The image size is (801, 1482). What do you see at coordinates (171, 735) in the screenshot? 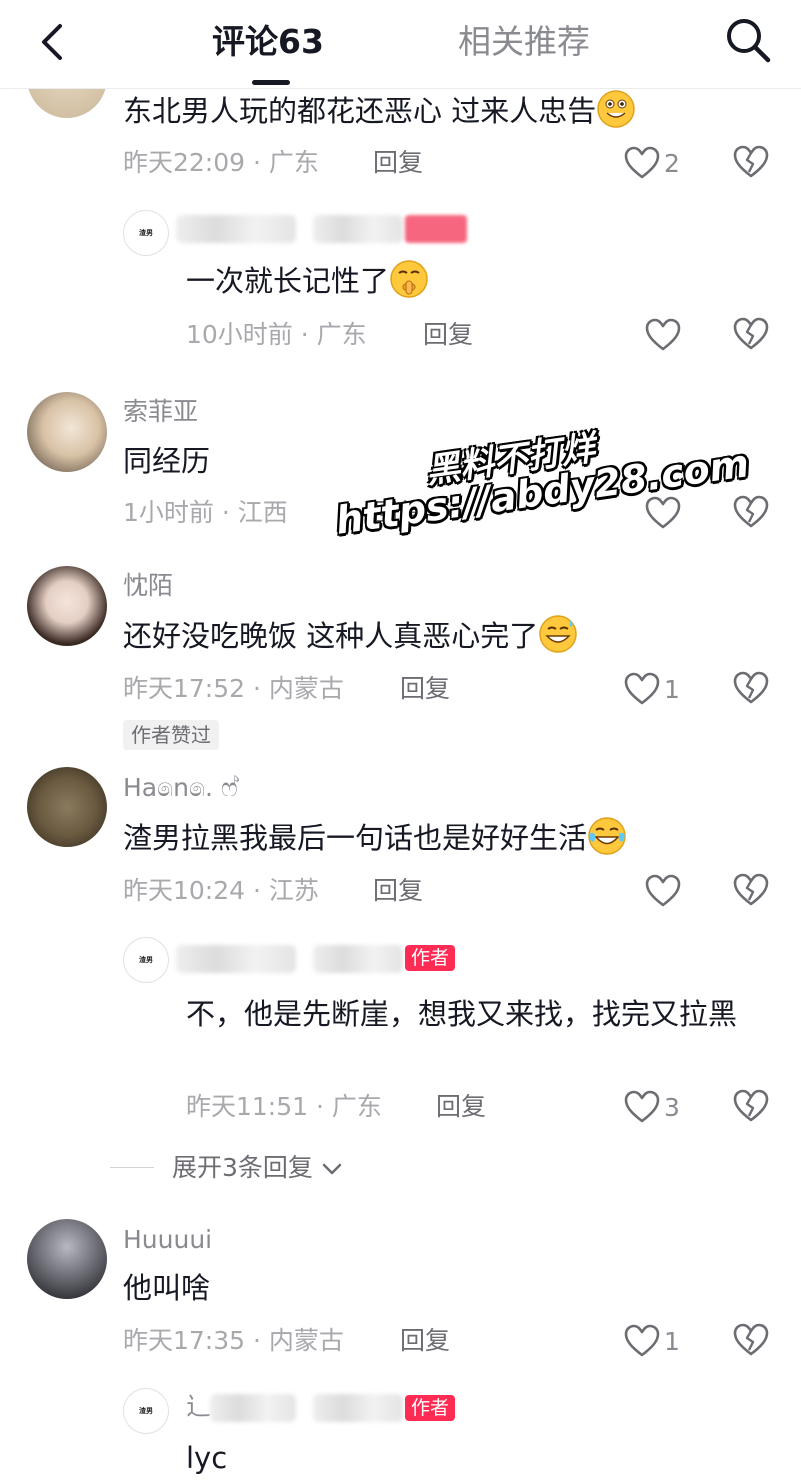
I see `author-liked-badge: 作者赞过` at bounding box center [171, 735].